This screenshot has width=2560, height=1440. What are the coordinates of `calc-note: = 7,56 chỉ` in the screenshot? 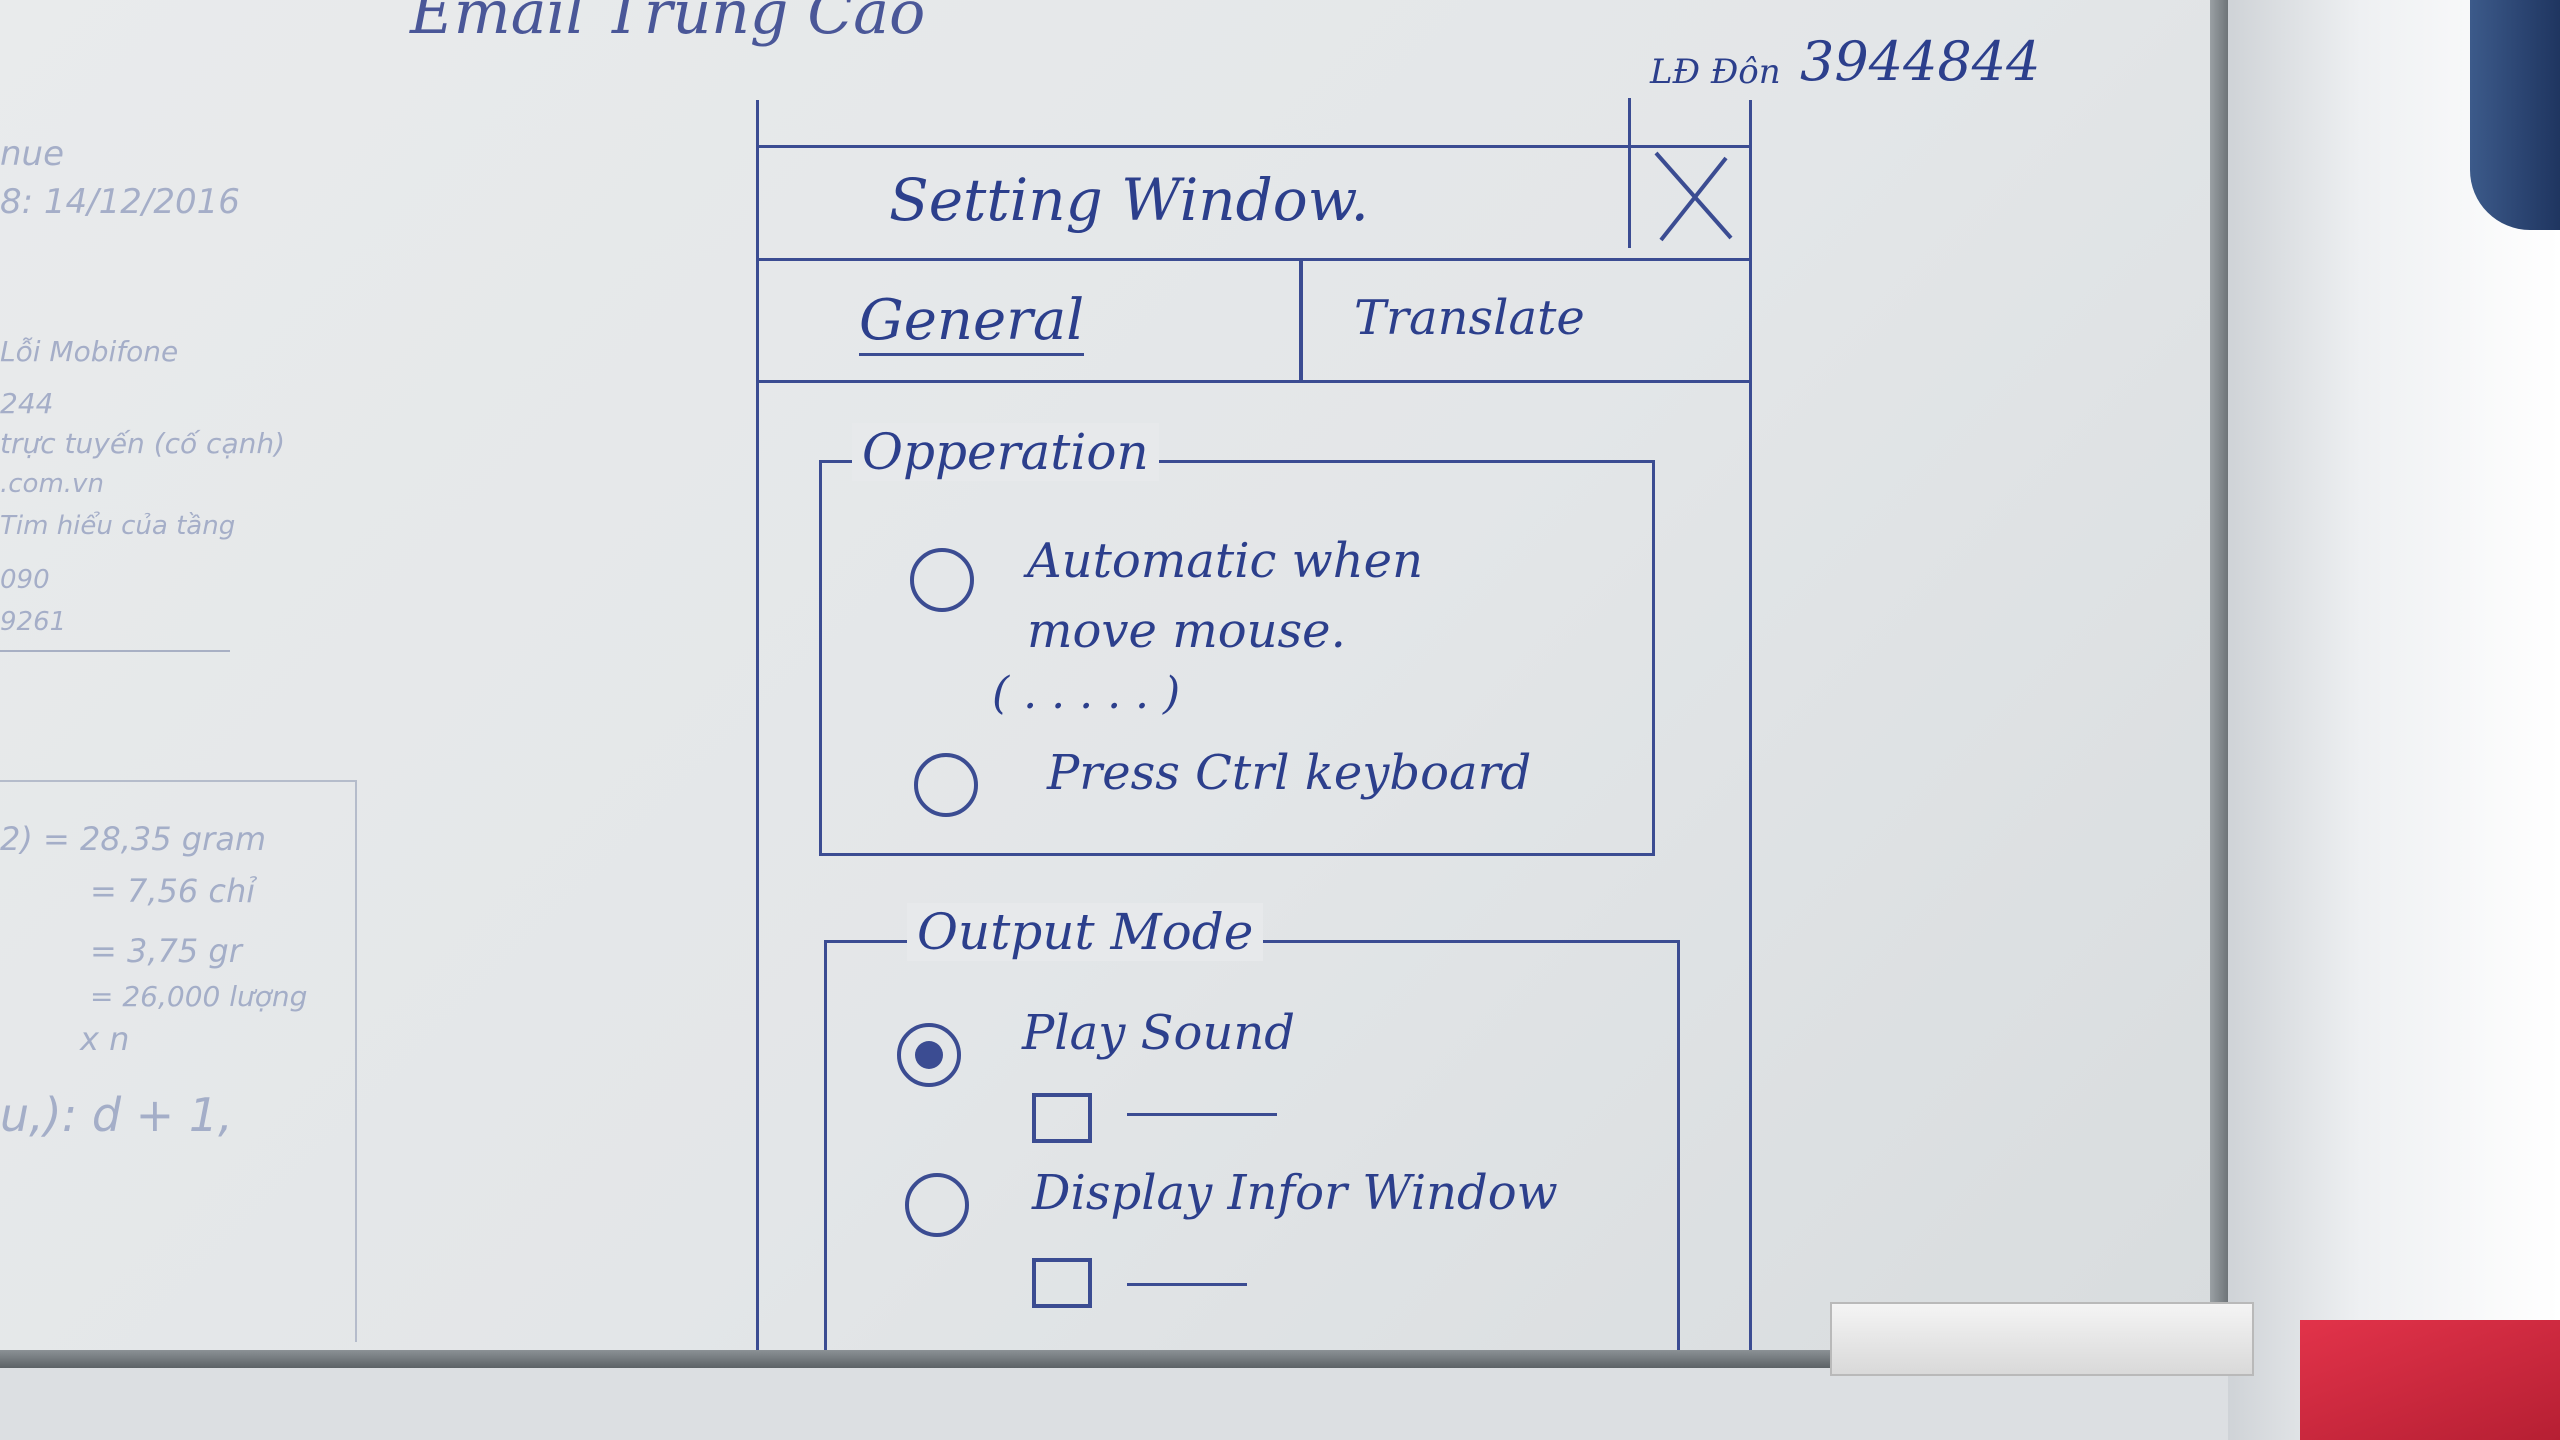 It's located at (173, 891).